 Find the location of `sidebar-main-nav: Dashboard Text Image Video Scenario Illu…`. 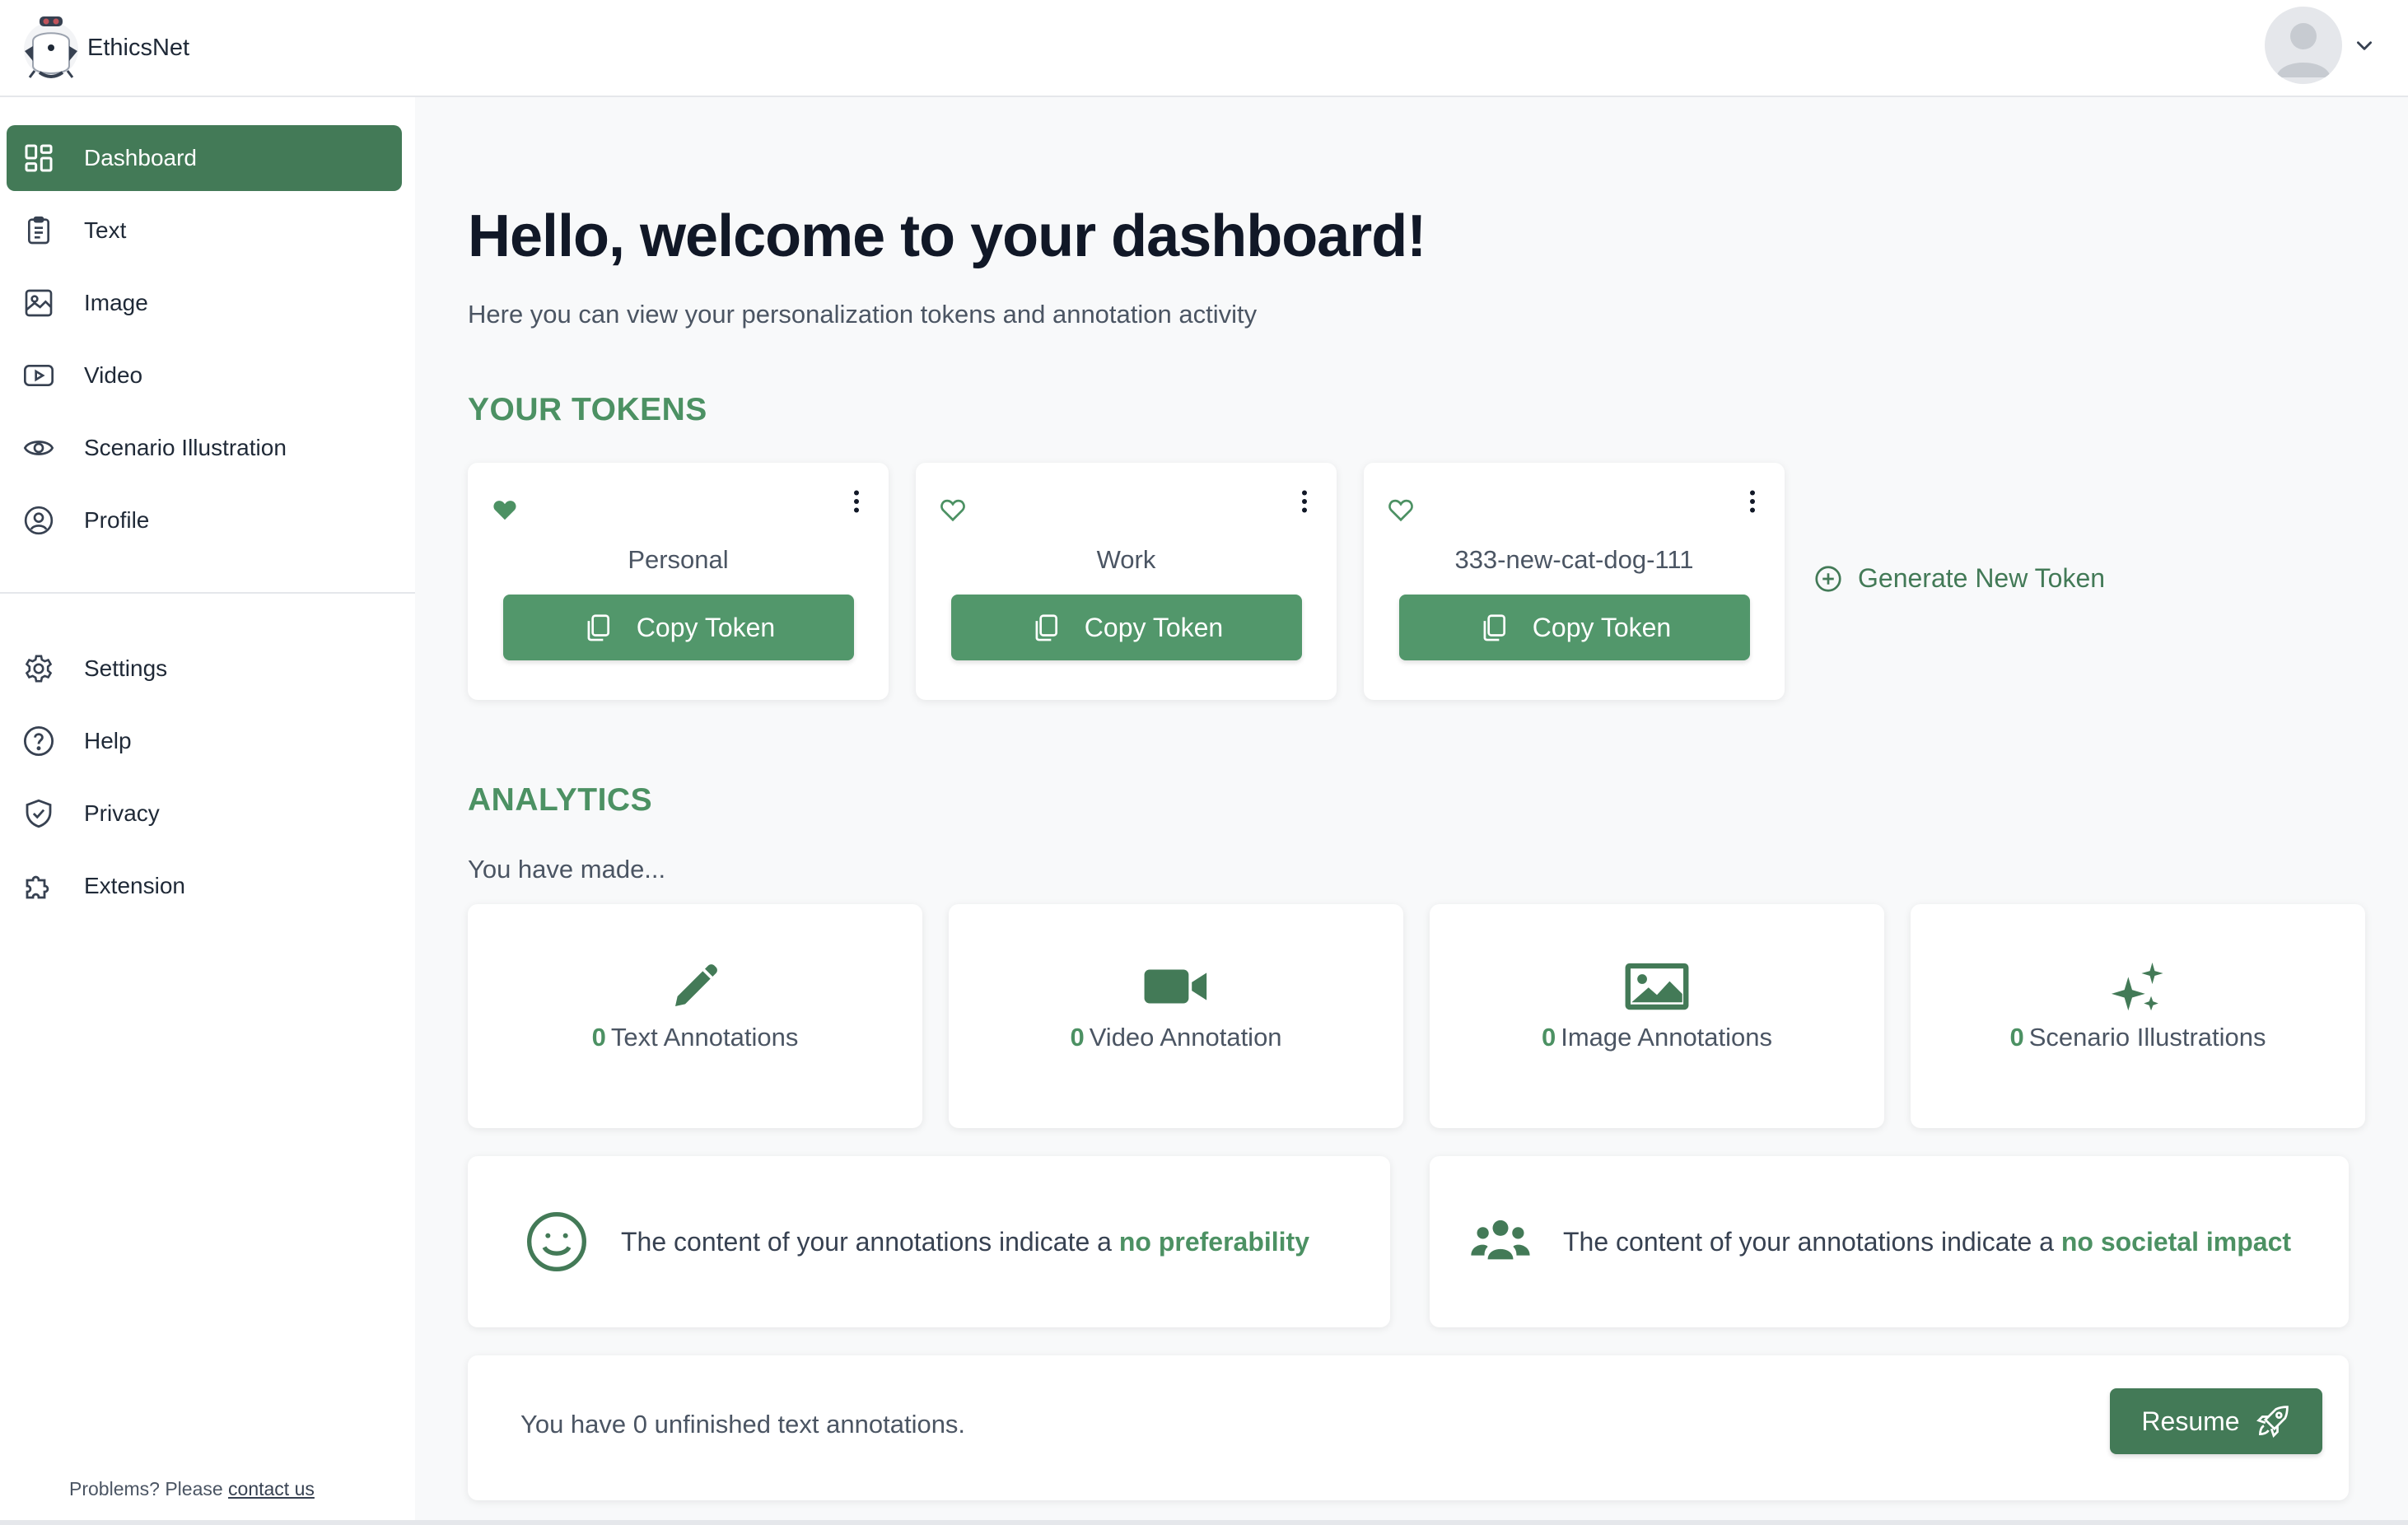

sidebar-main-nav: Dashboard Text Image Video Scenario Illu… is located at coordinates (204, 342).